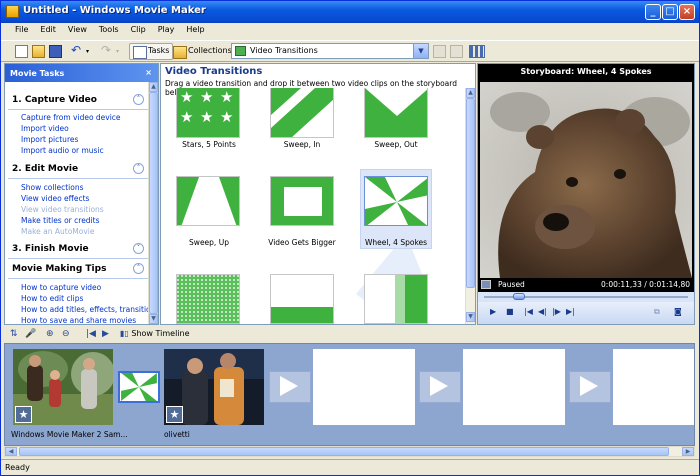  Describe the element at coordinates (151, 51) in the screenshot. I see `tasks-button: Tasks` at that location.